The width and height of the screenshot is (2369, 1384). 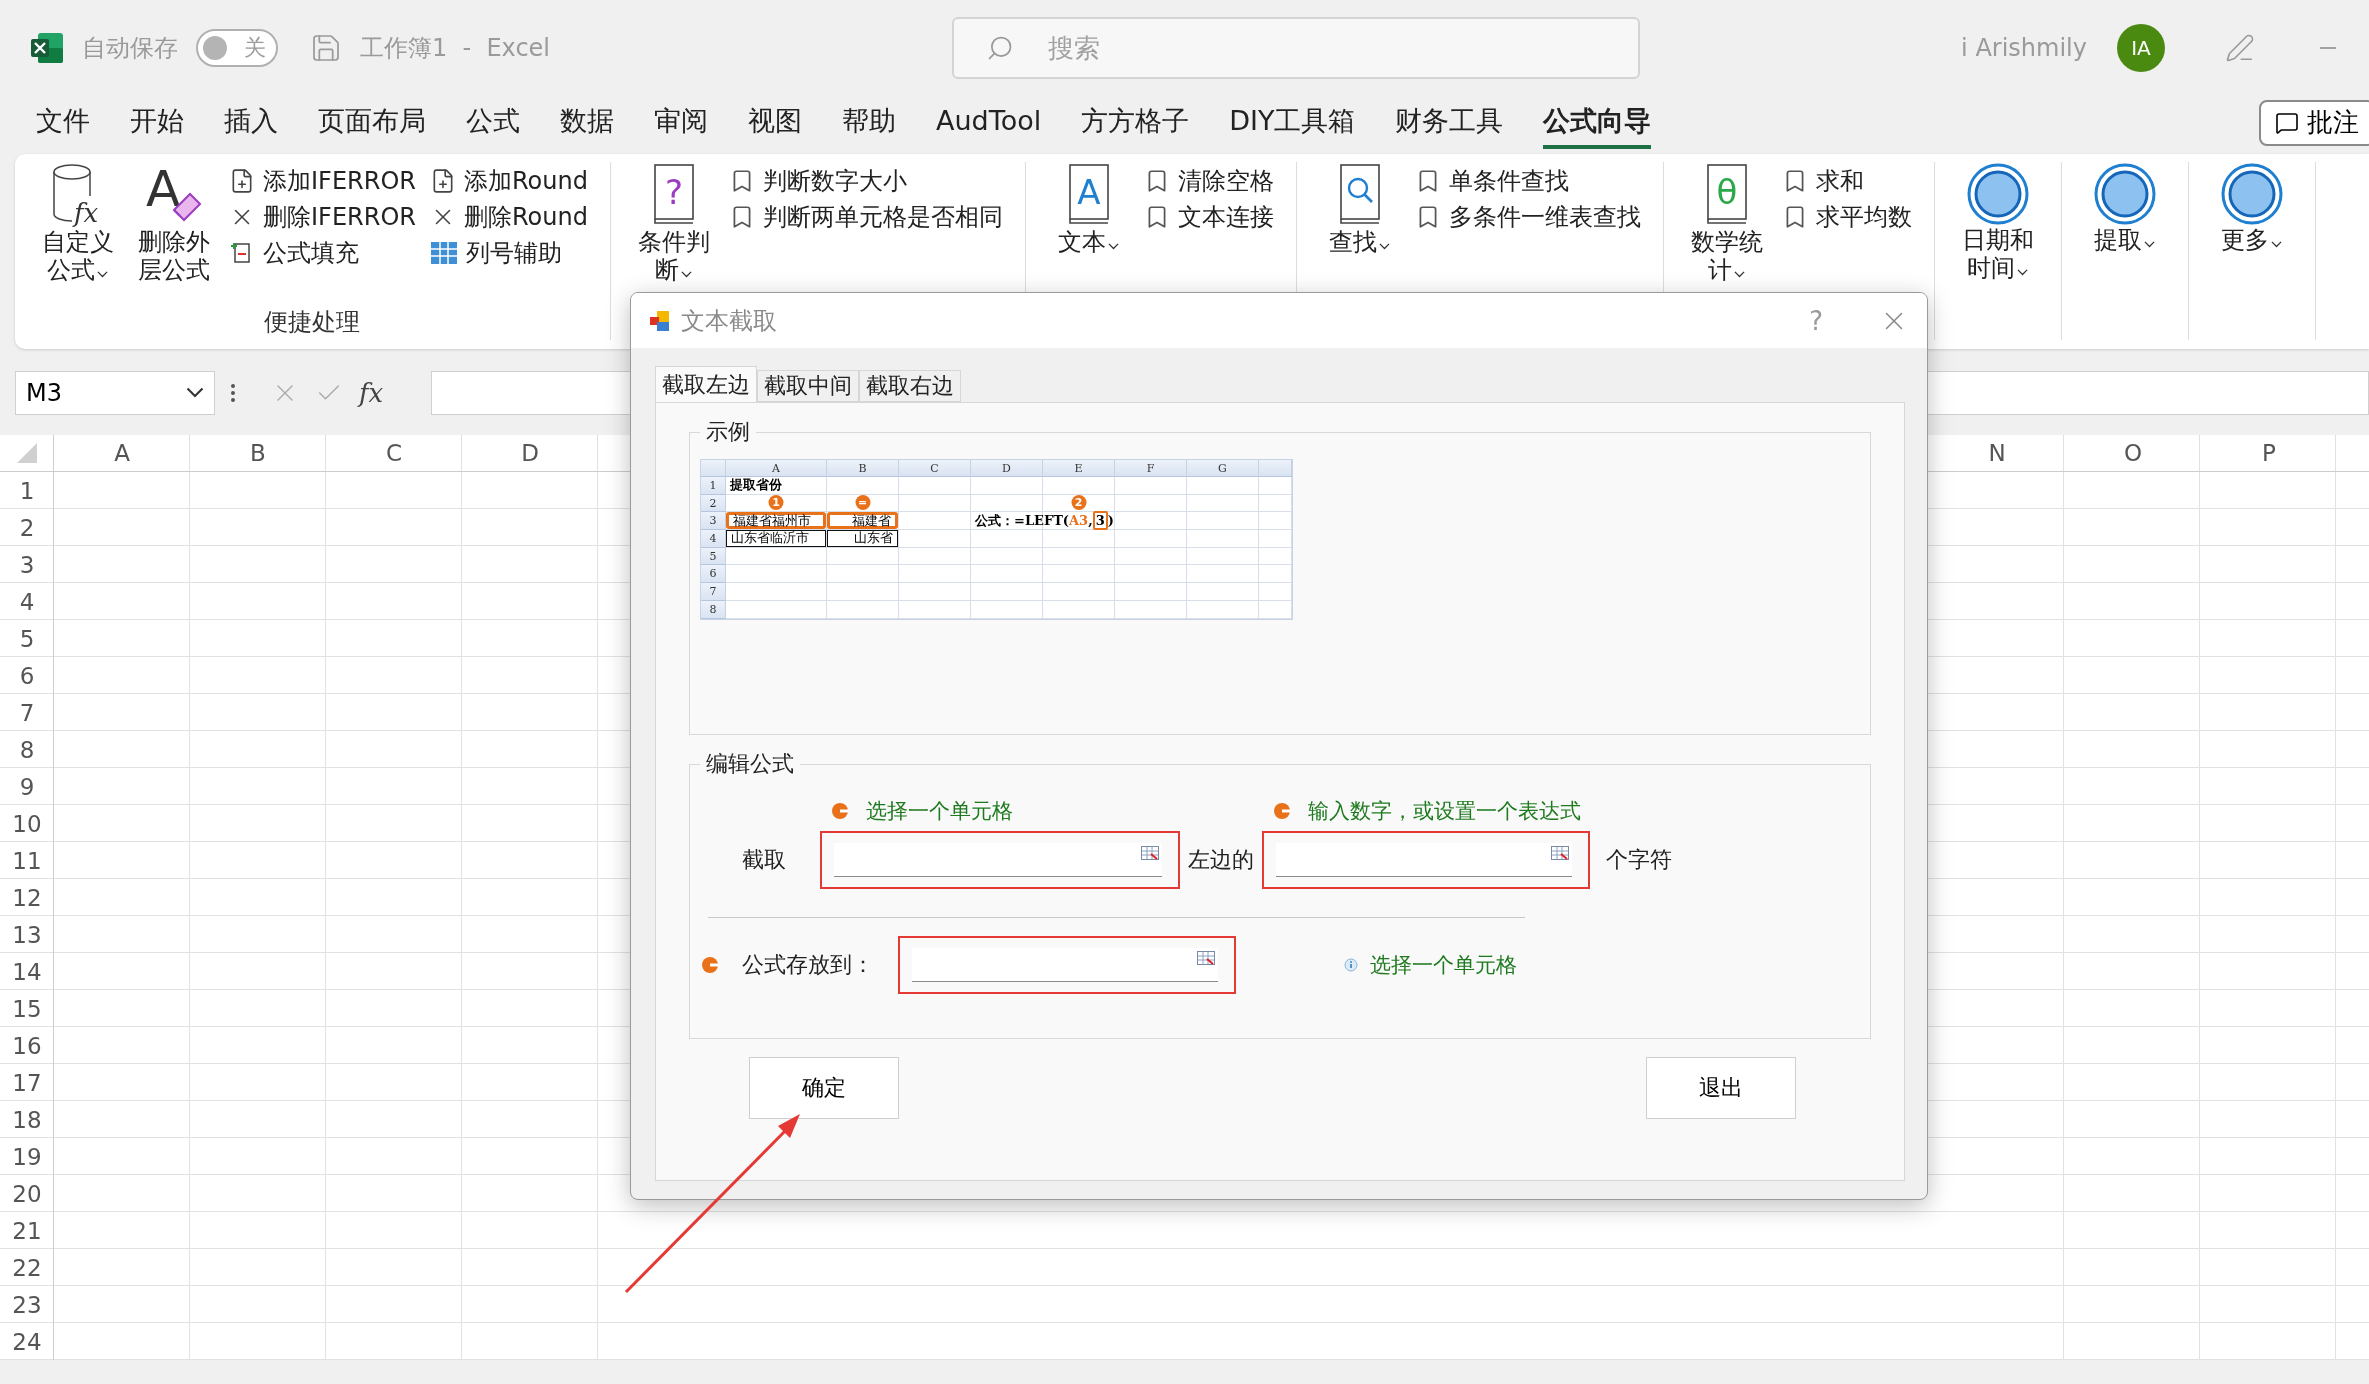 What do you see at coordinates (371, 392) in the screenshot?
I see `insert-function-button: fx` at bounding box center [371, 392].